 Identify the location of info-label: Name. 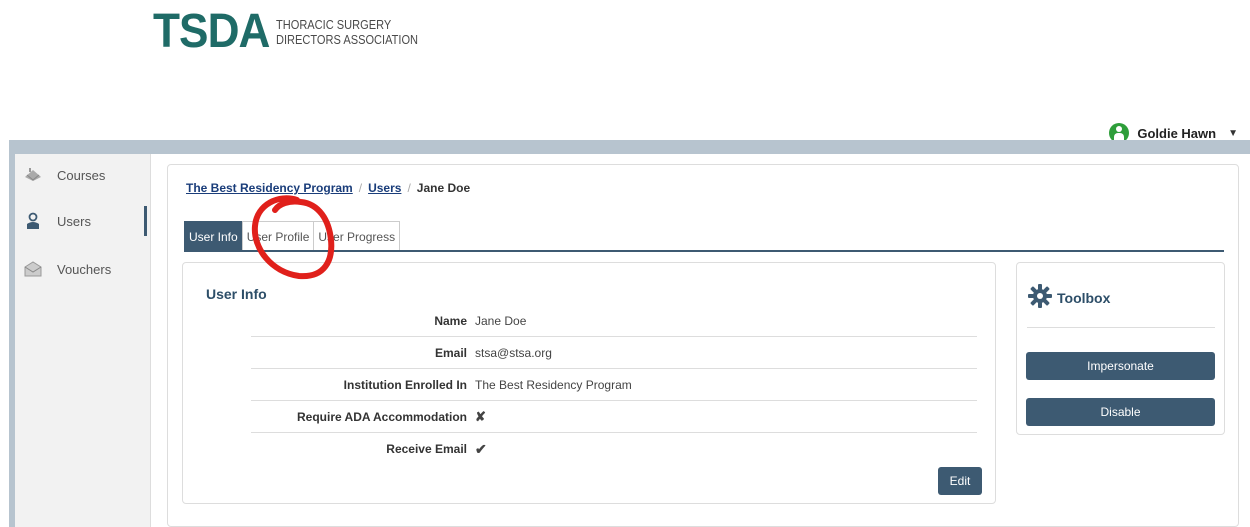
(450, 320).